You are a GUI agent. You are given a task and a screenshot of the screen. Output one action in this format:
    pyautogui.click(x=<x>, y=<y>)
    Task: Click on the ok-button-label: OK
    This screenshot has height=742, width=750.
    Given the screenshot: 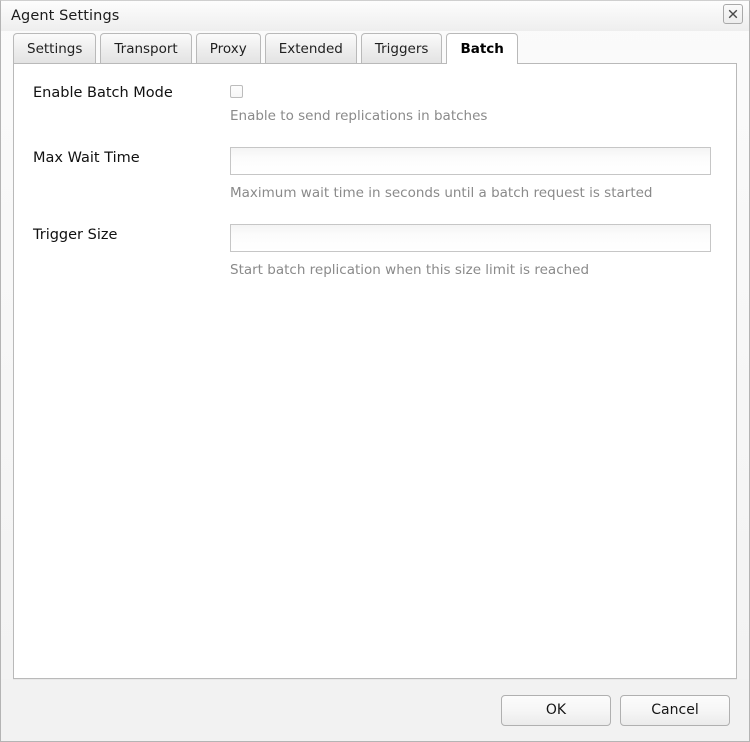 What is the action you would take?
    pyautogui.click(x=556, y=710)
    